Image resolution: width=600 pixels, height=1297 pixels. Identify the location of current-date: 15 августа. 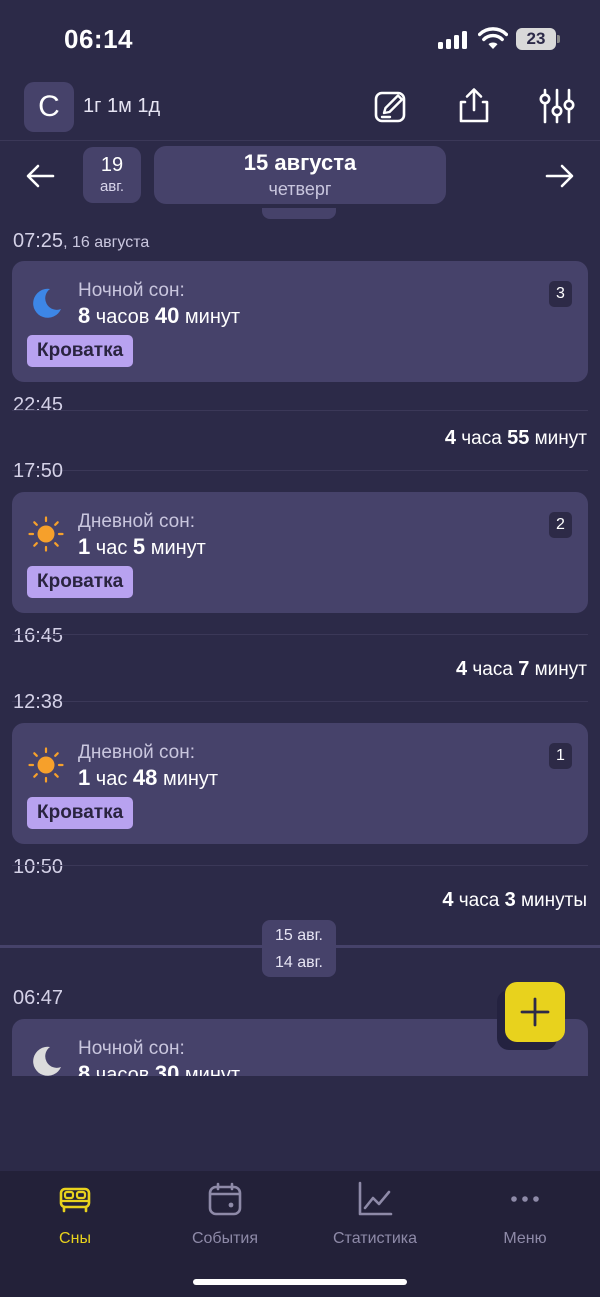
(300, 162).